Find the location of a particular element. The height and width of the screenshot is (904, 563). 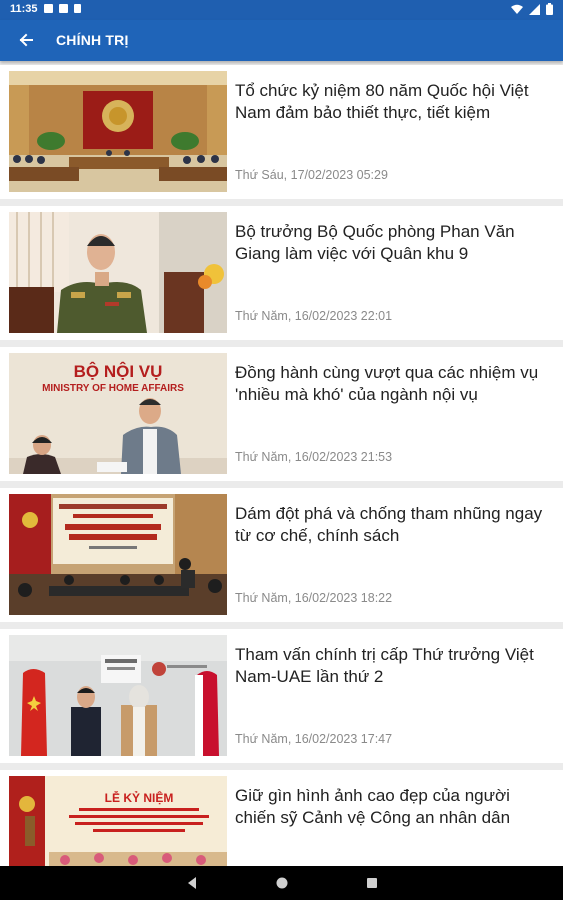

article-date: Thứ Năm, 16/02/2023 21:53 is located at coordinates (314, 457).